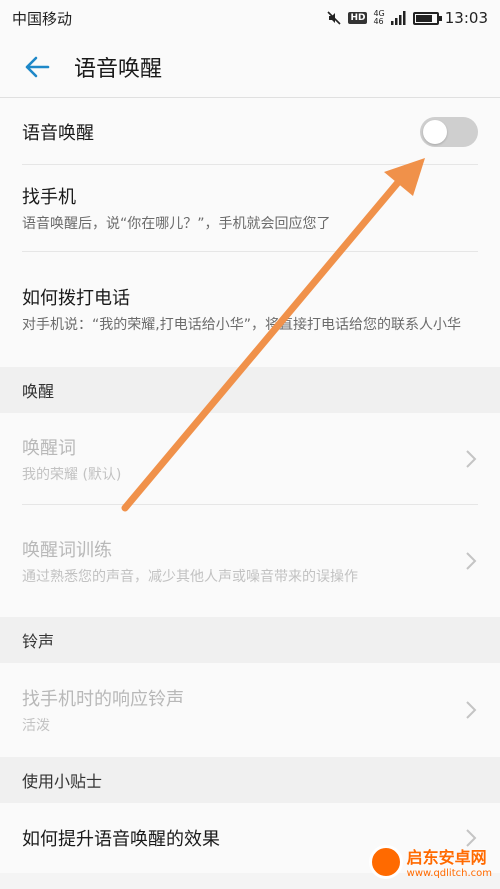  I want to click on watermark-text: 启东安卓网 www.qdlitch.com, so click(449, 861).